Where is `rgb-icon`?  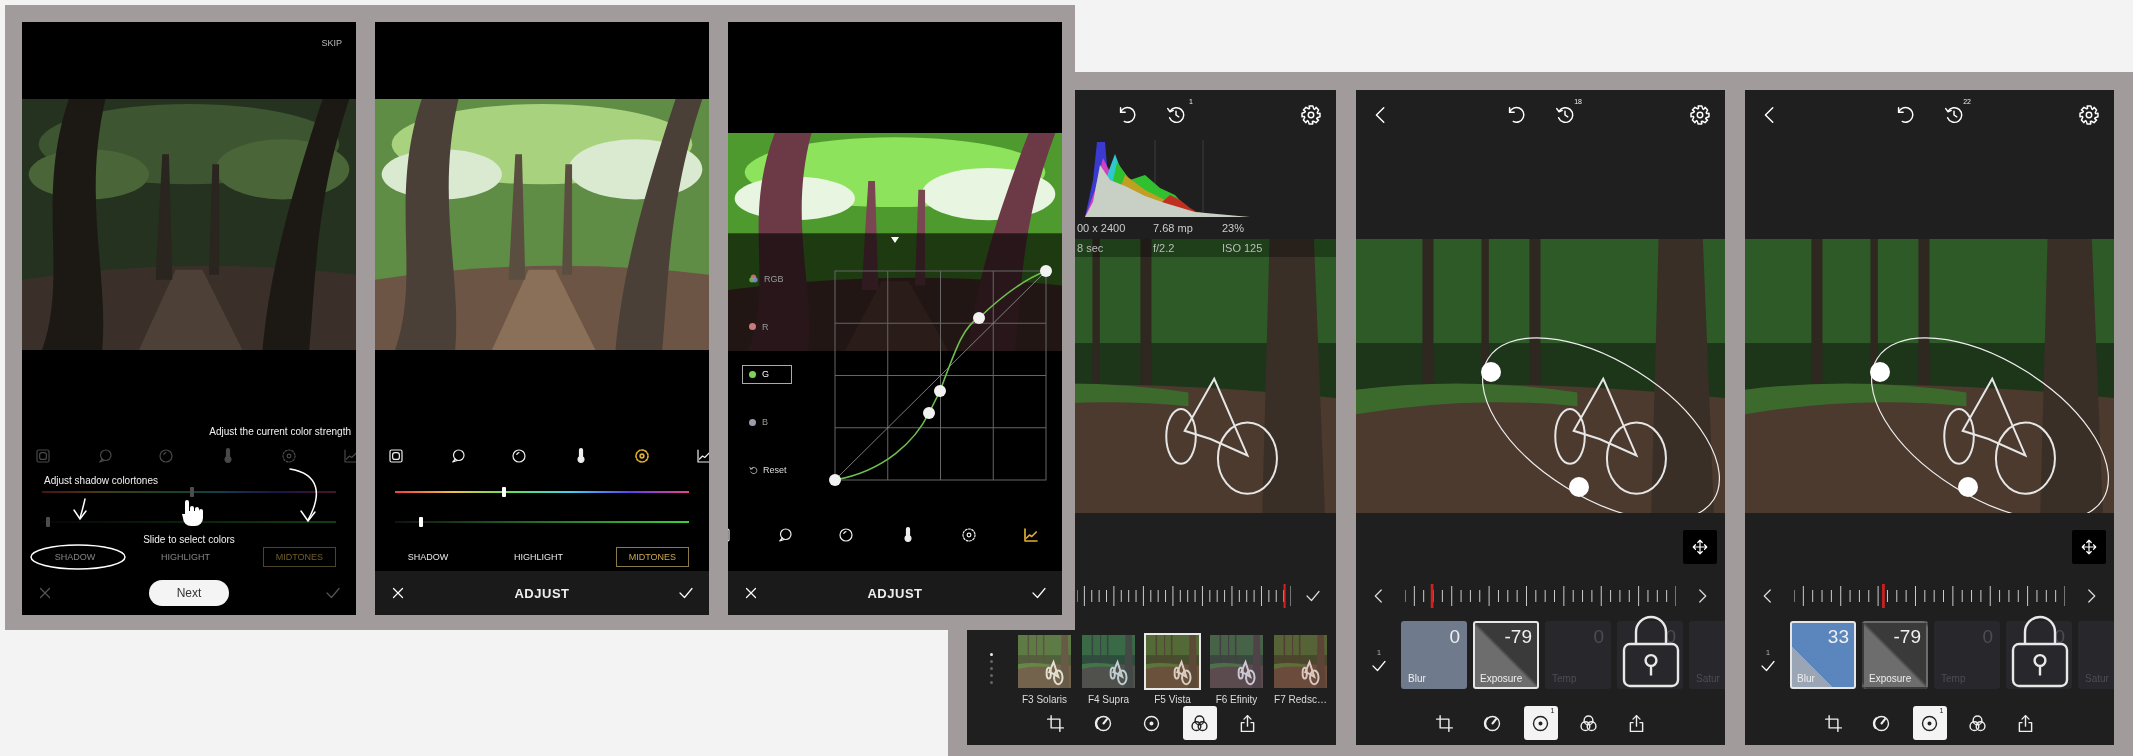
rgb-icon is located at coordinates (753, 279).